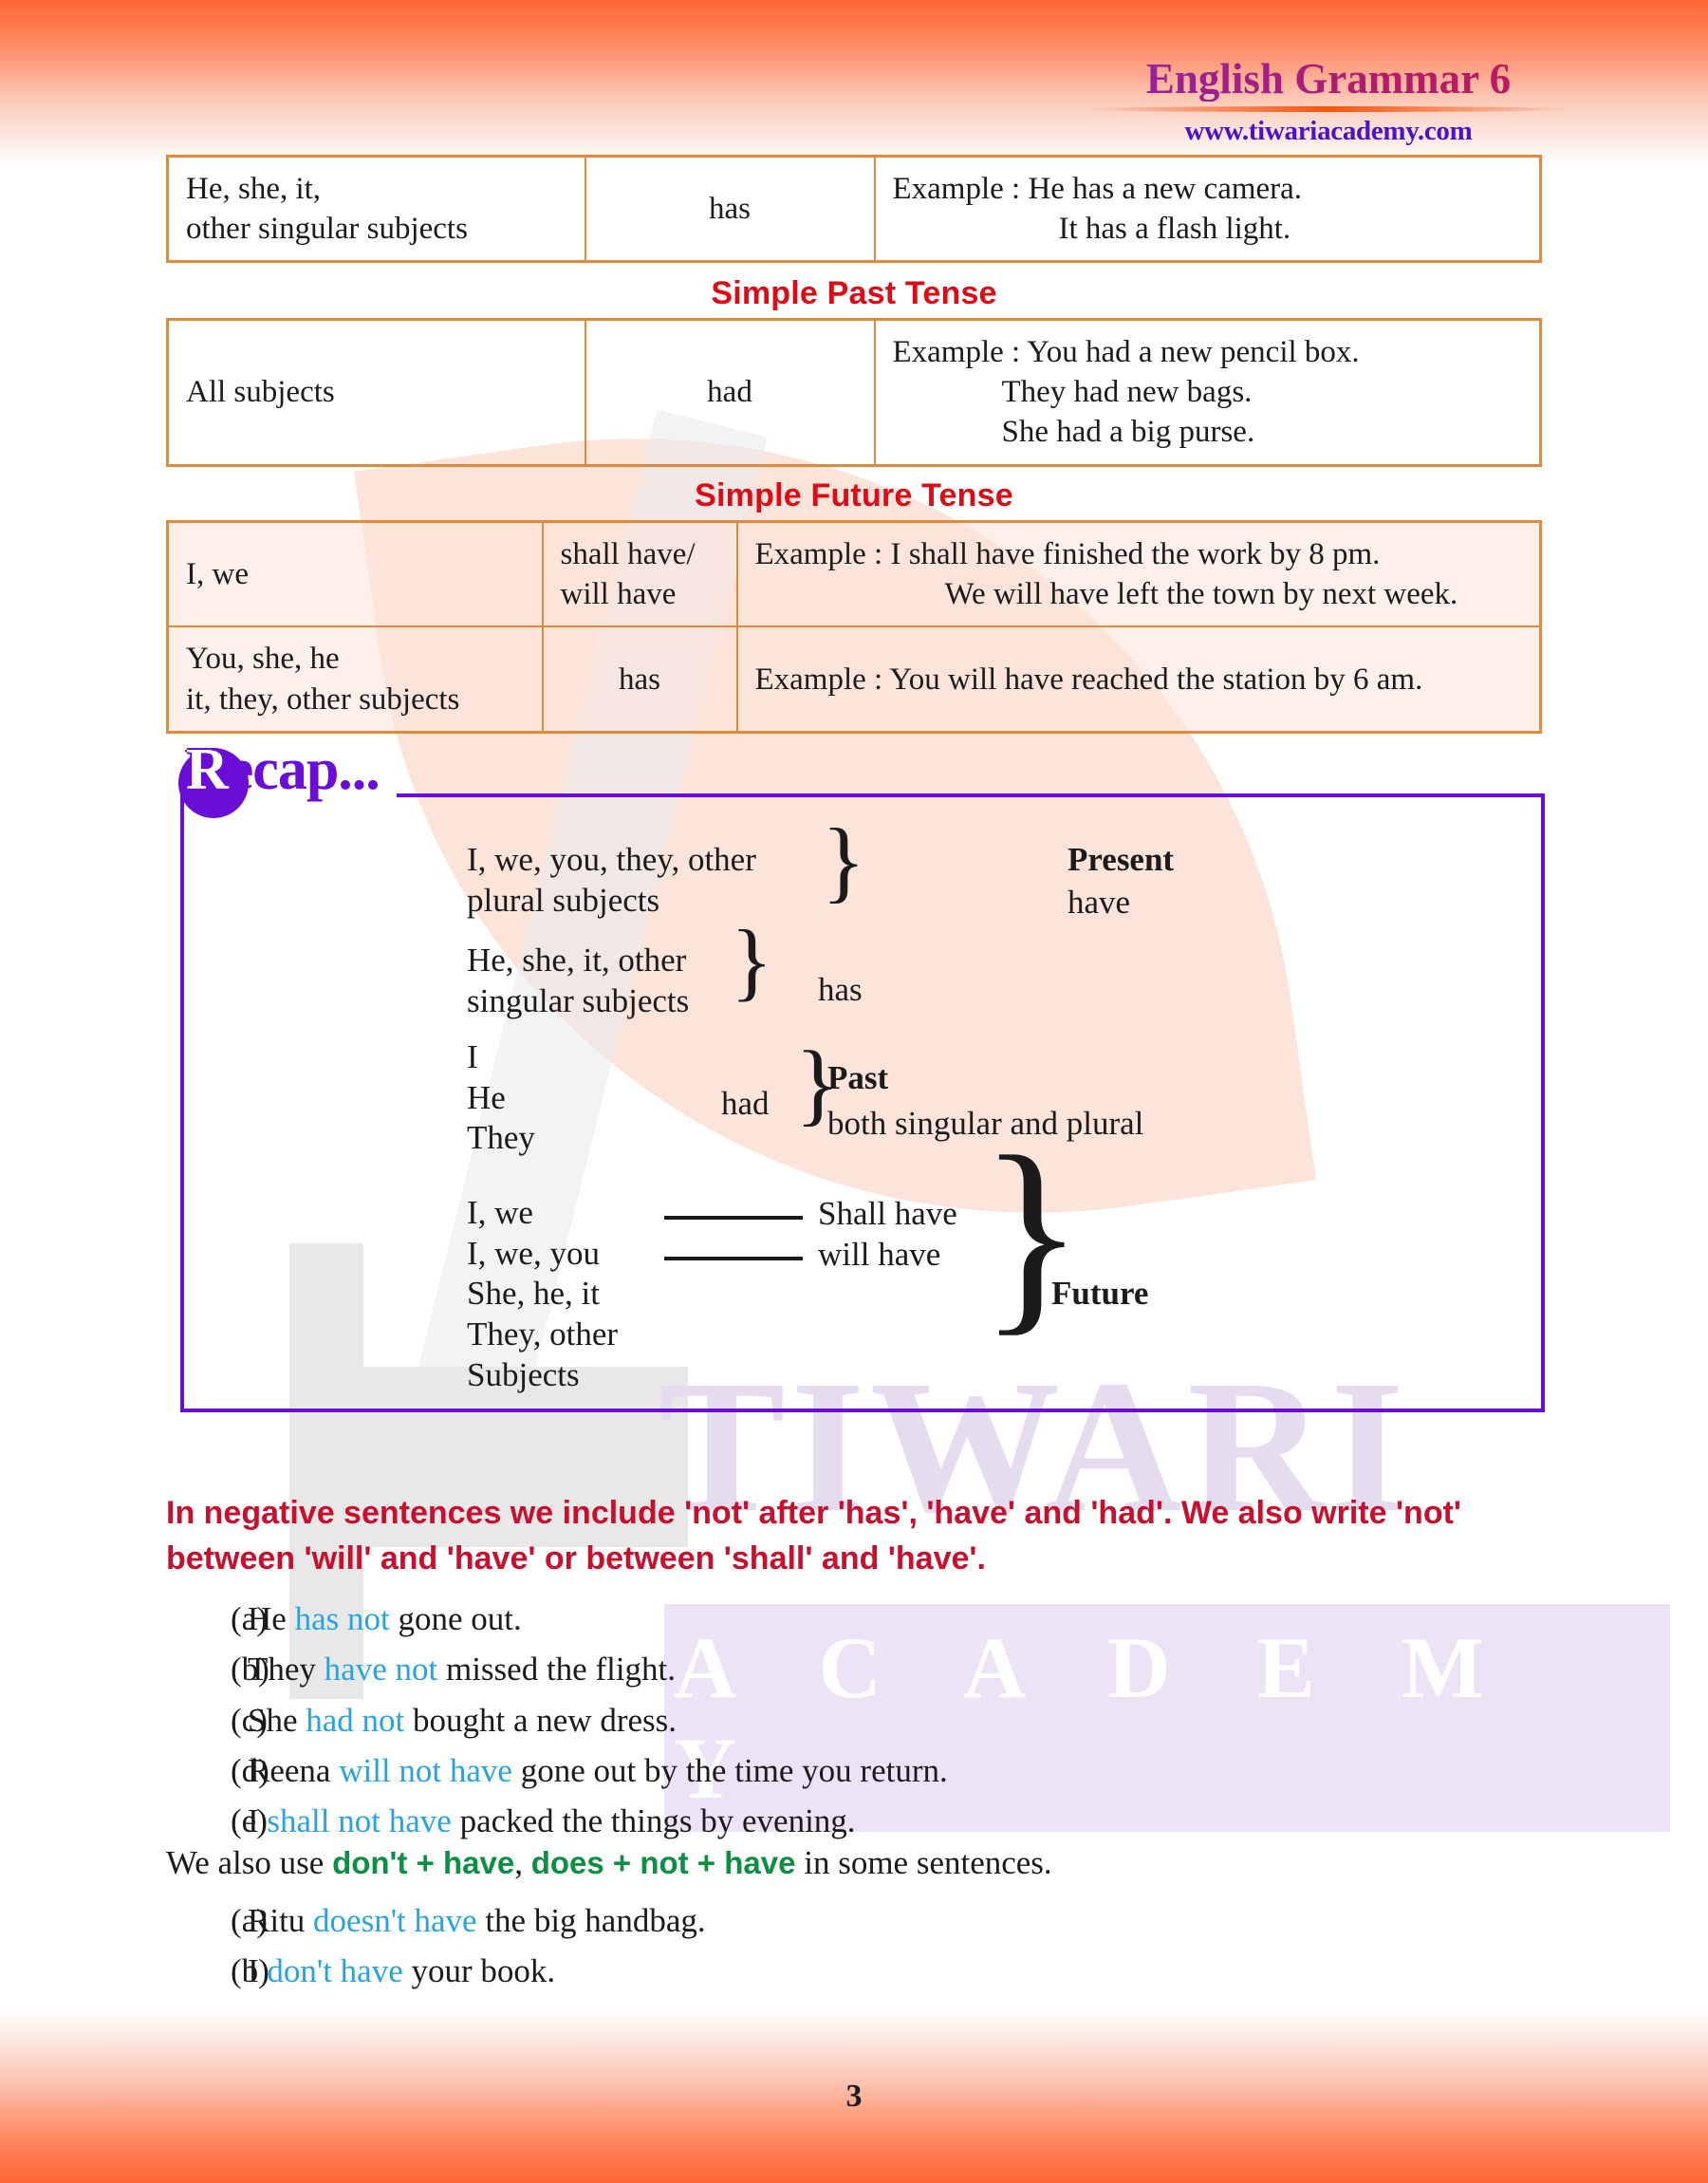 The width and height of the screenshot is (1708, 2183). What do you see at coordinates (844, 860) in the screenshot?
I see `brace-present-icon: }` at bounding box center [844, 860].